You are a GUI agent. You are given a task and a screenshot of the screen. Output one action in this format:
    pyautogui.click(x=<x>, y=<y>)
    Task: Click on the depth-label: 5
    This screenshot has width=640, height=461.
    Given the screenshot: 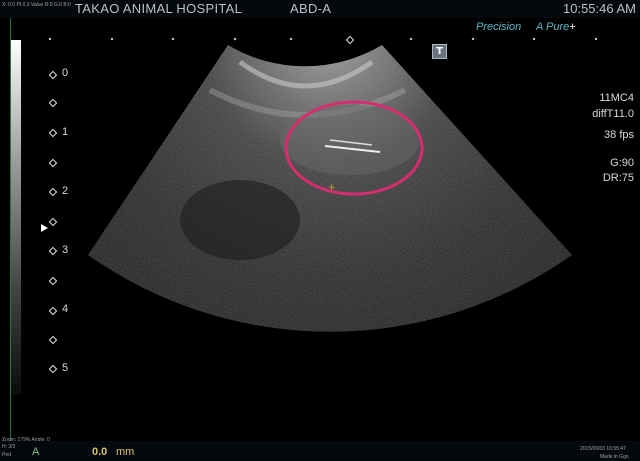 What is the action you would take?
    pyautogui.click(x=65, y=368)
    